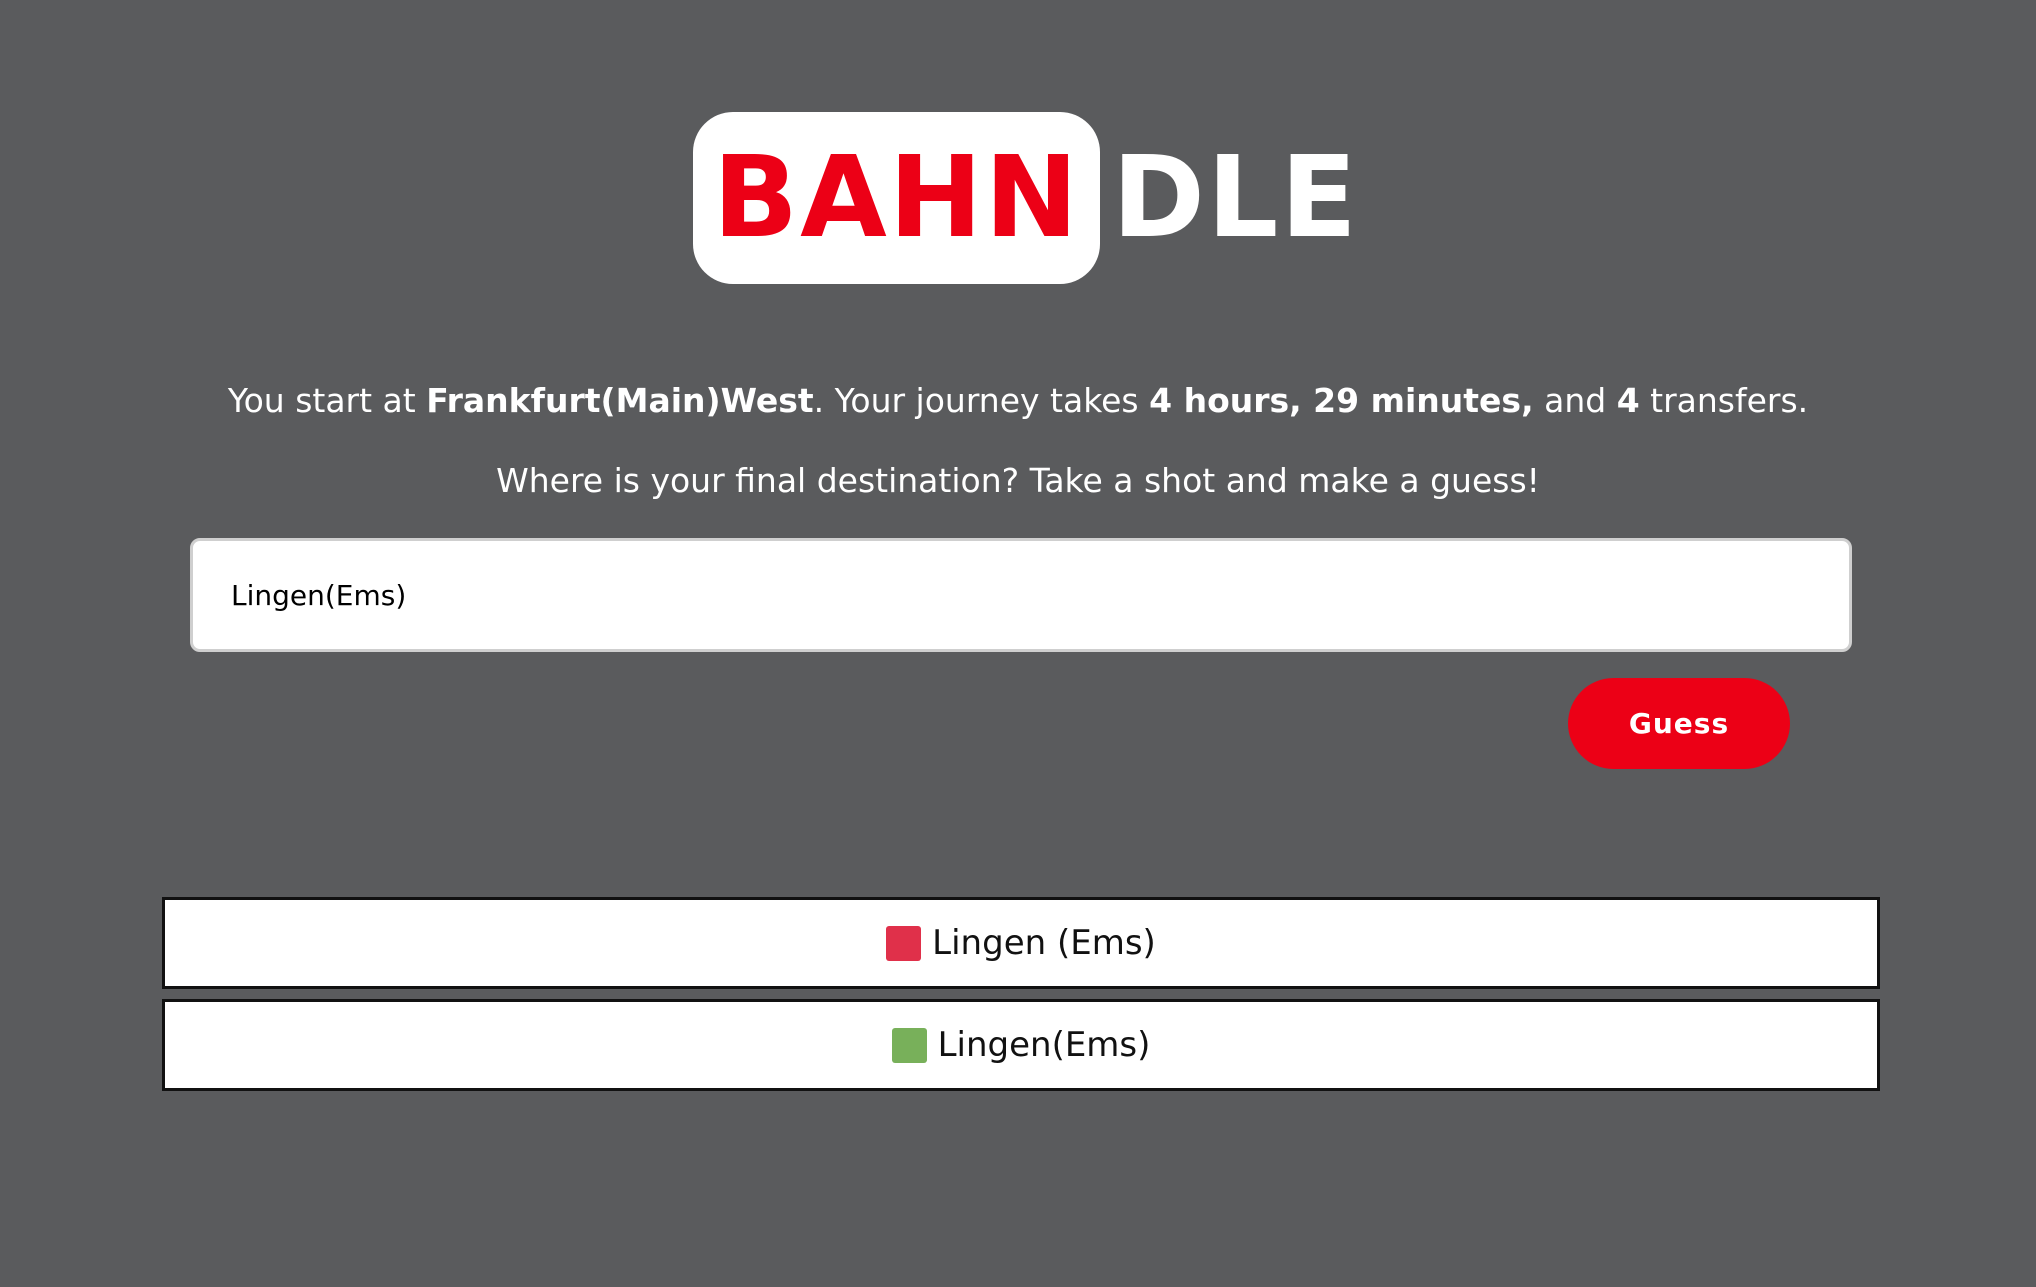 The image size is (2036, 1287). I want to click on logo-text-bahn: BAHN, so click(896, 198).